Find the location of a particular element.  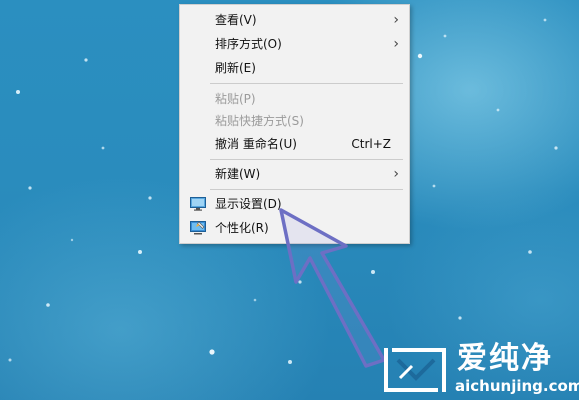

personalize-icon is located at coordinates (198, 228).